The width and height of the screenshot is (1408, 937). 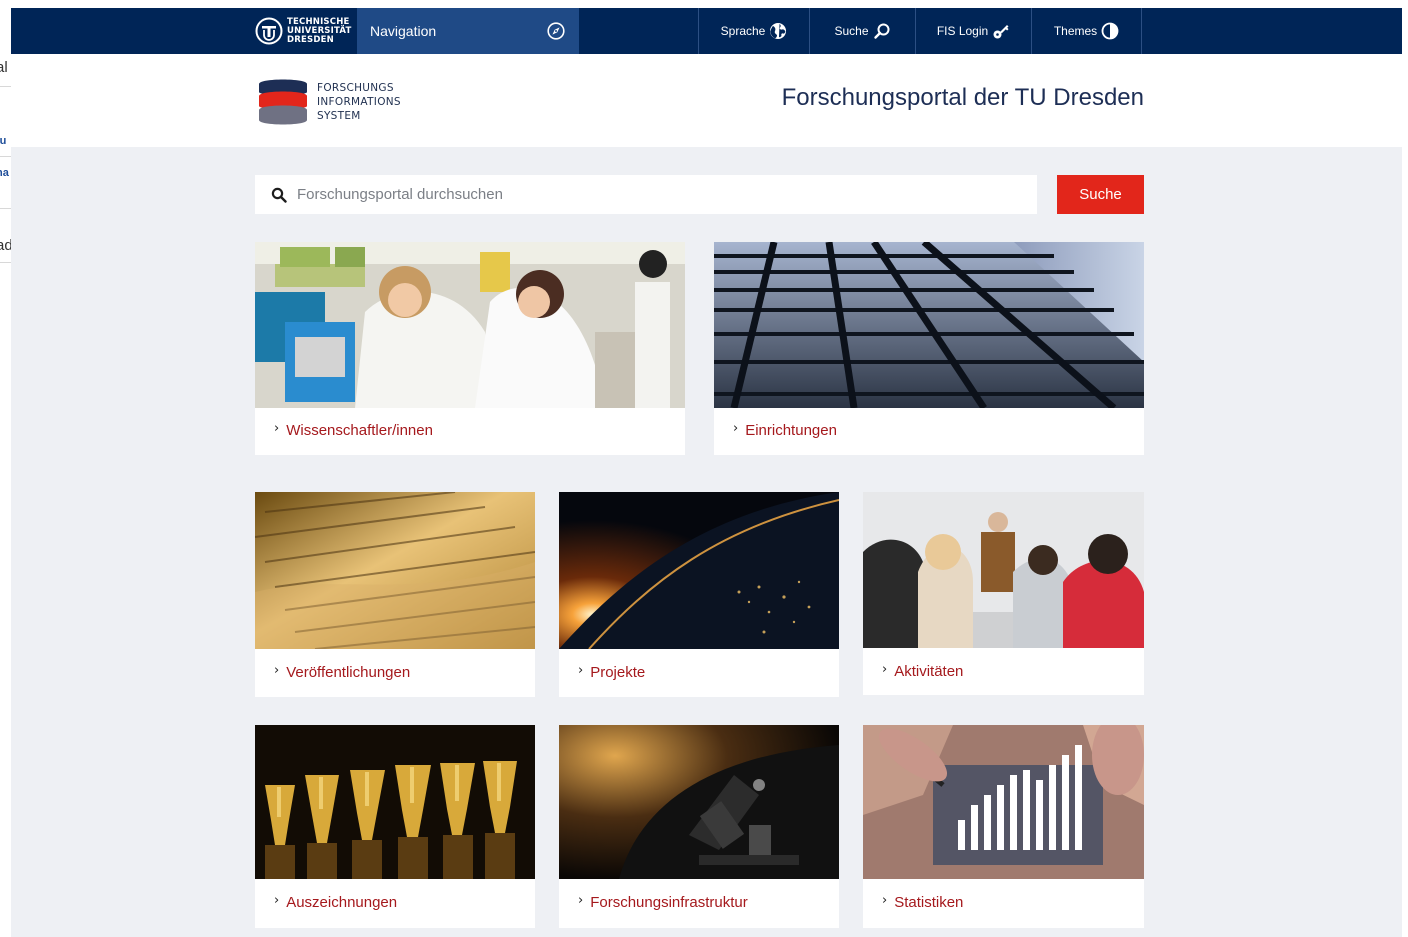 What do you see at coordinates (791, 430) in the screenshot?
I see `tile-link-text: Einrichtungen` at bounding box center [791, 430].